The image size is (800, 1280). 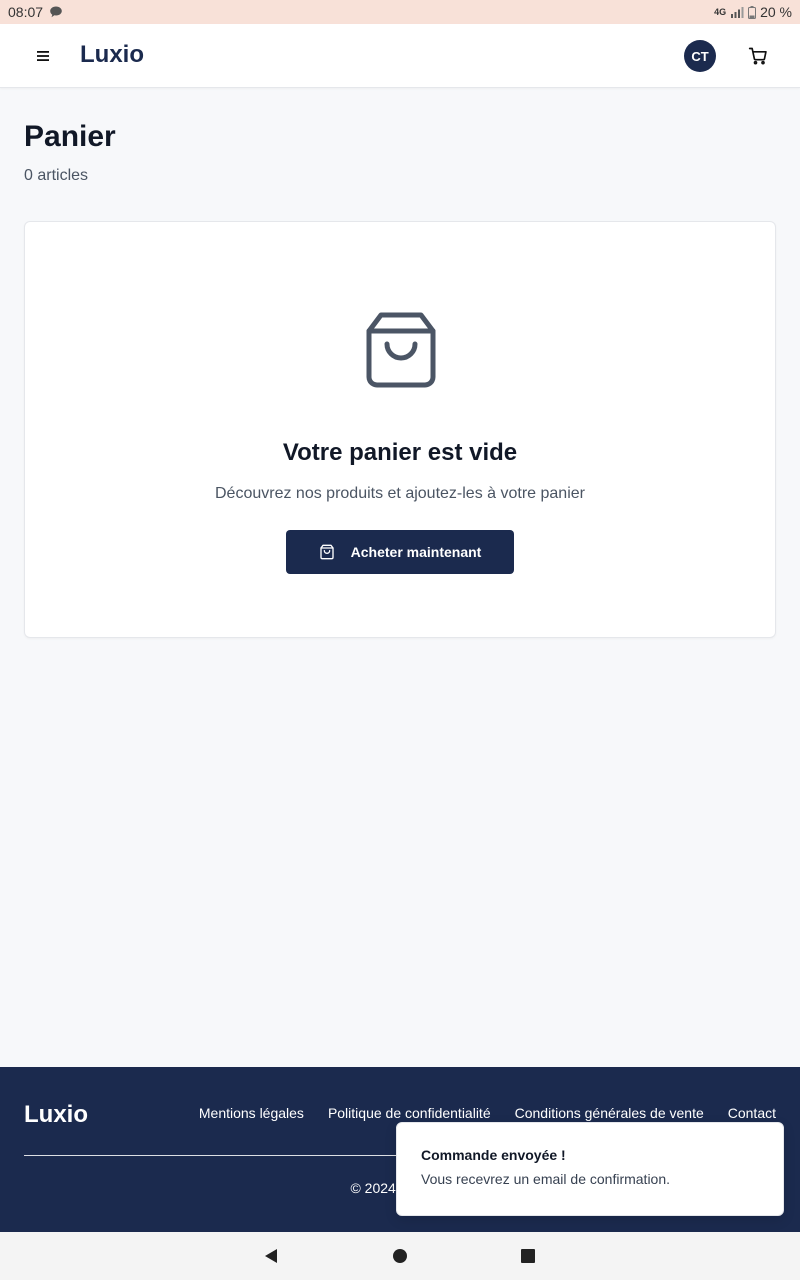 I want to click on battery-percent: 20 %, so click(x=776, y=12).